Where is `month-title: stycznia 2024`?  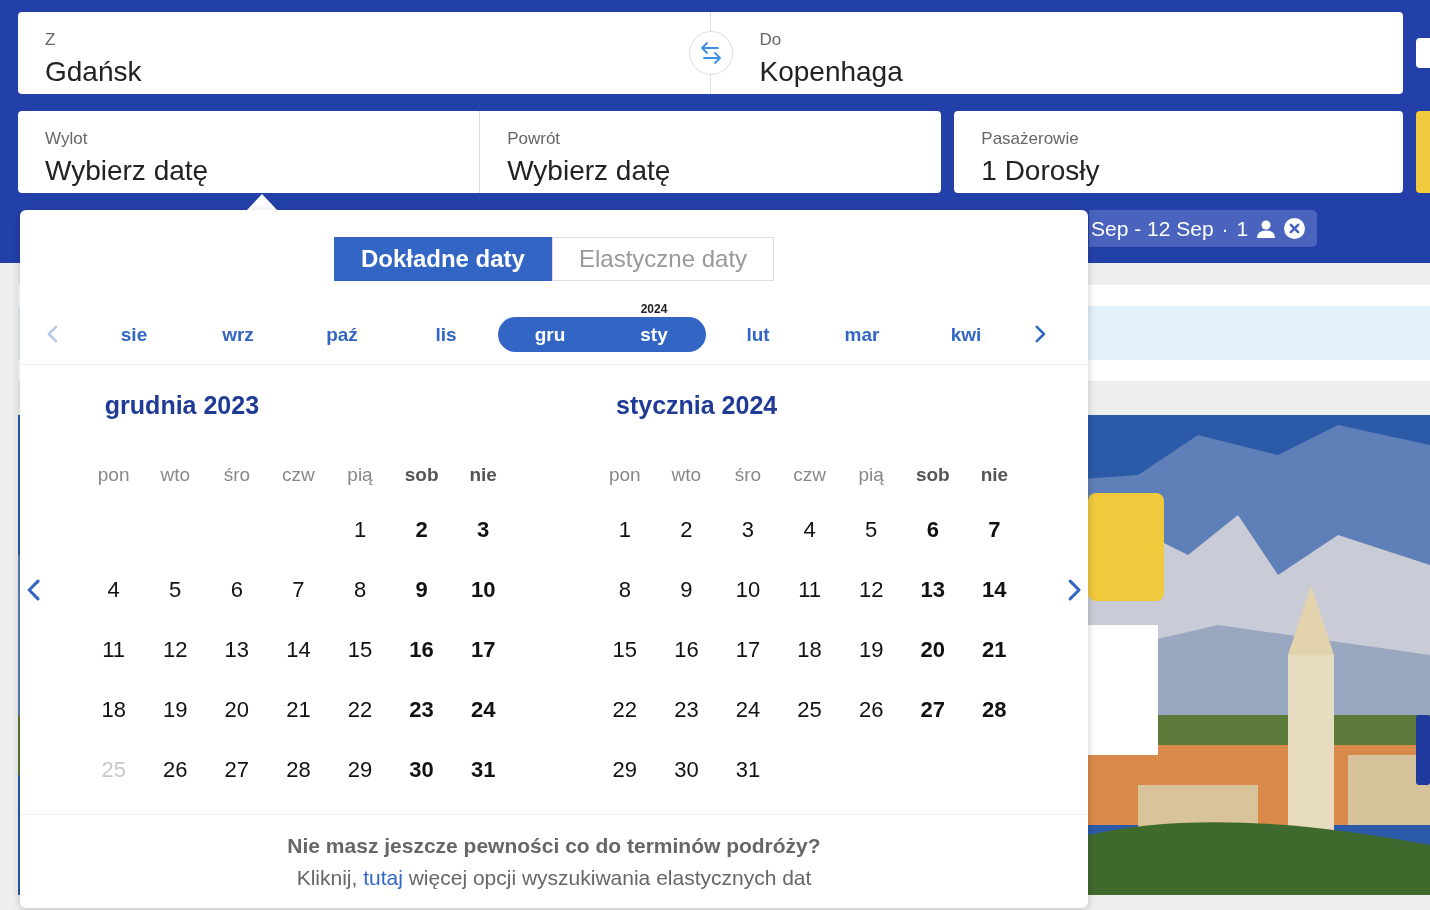
month-title: stycznia 2024 is located at coordinates (697, 405).